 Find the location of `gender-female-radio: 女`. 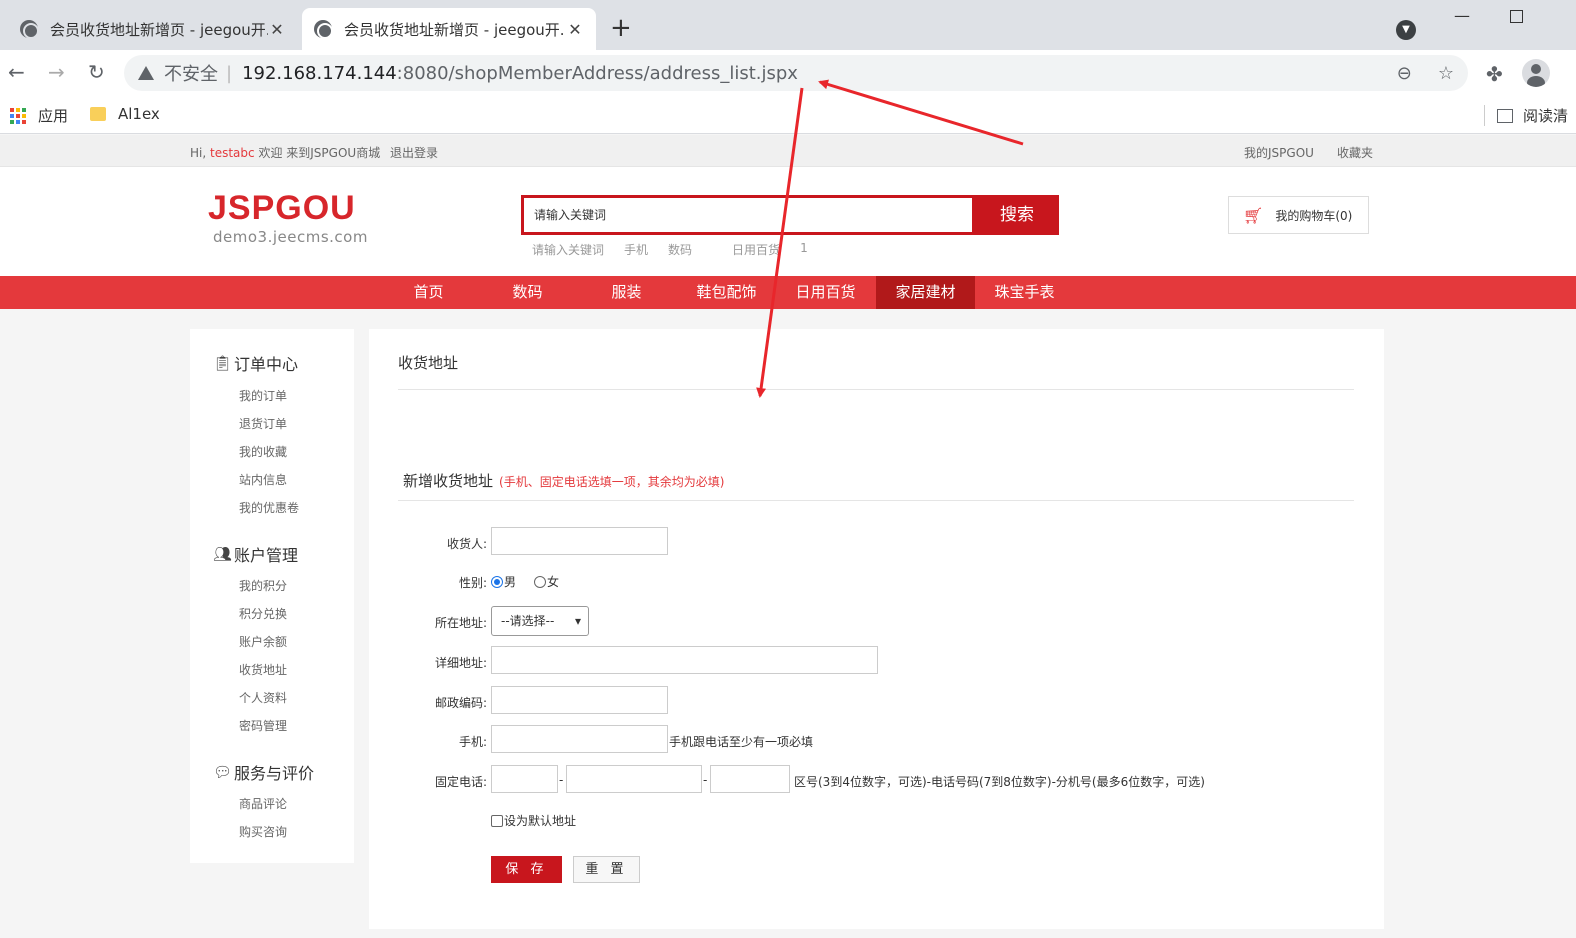

gender-female-radio: 女 is located at coordinates (546, 581).